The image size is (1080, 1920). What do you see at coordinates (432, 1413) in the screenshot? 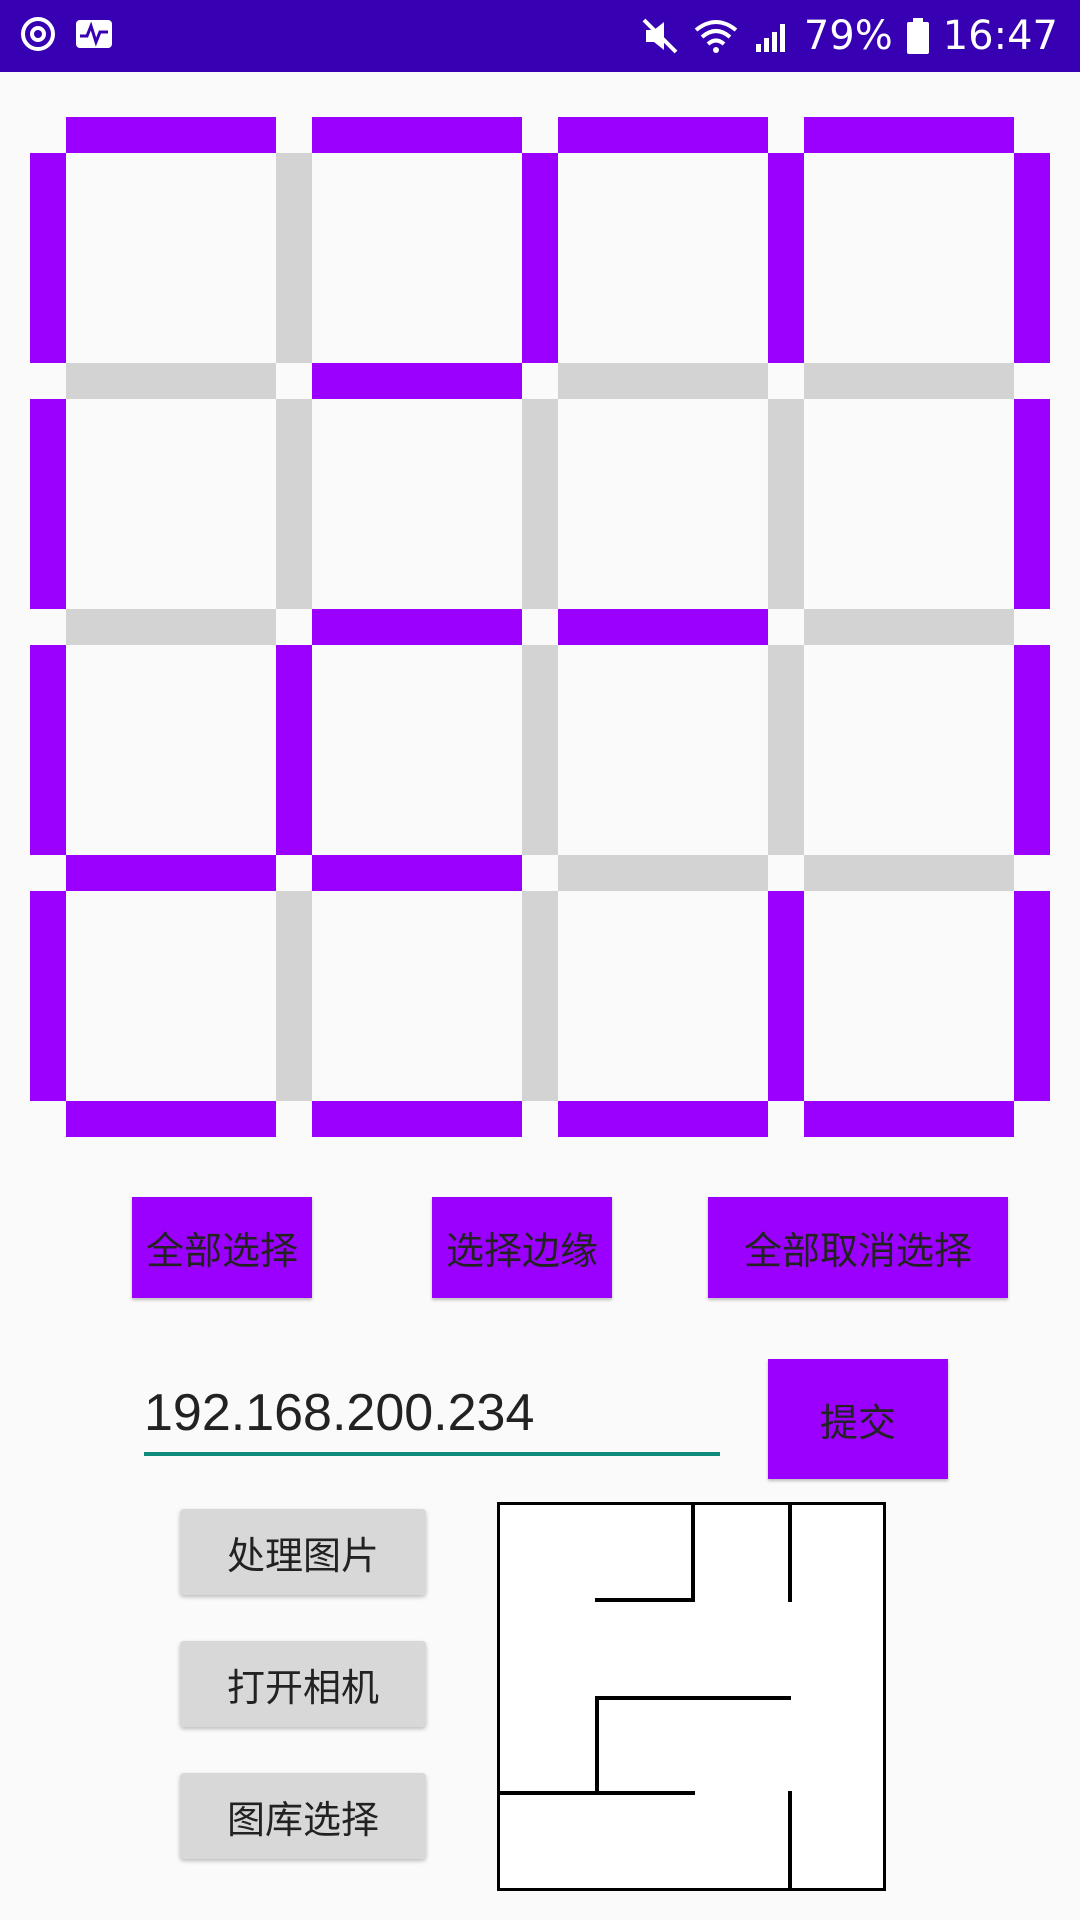
I see `ip-address-input` at bounding box center [432, 1413].